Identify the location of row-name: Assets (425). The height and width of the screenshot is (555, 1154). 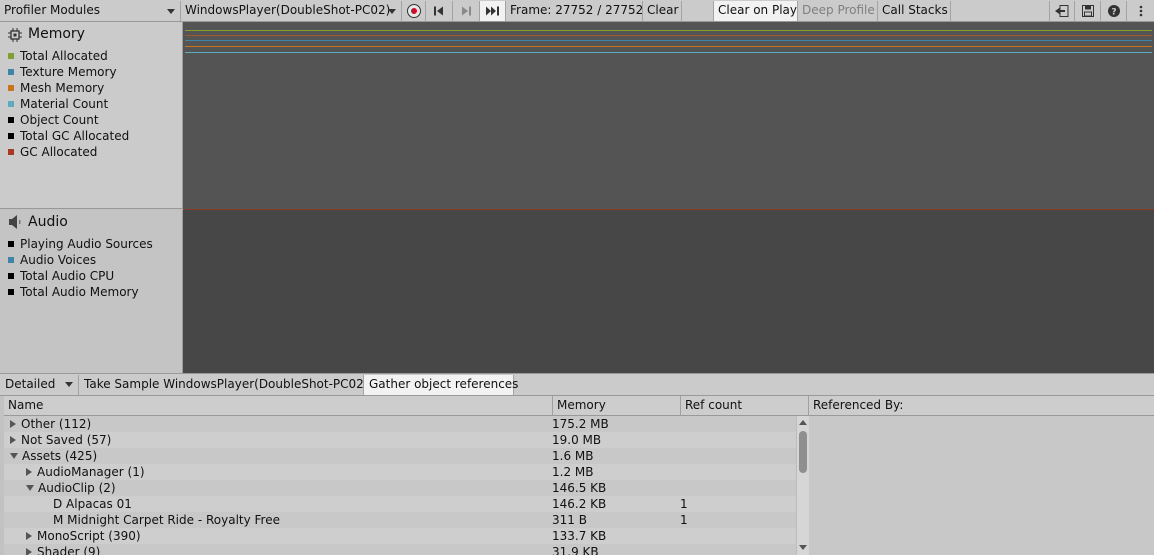
(60, 456).